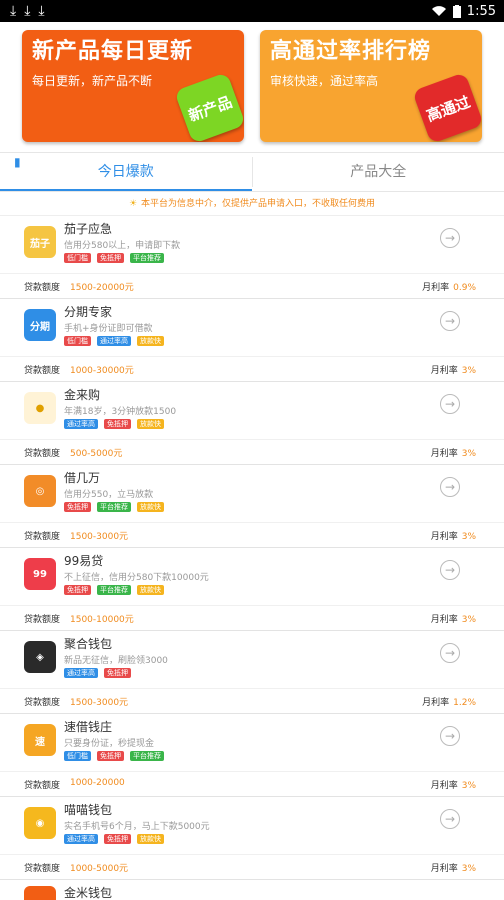  I want to click on app-icon: 分期, so click(40, 325).